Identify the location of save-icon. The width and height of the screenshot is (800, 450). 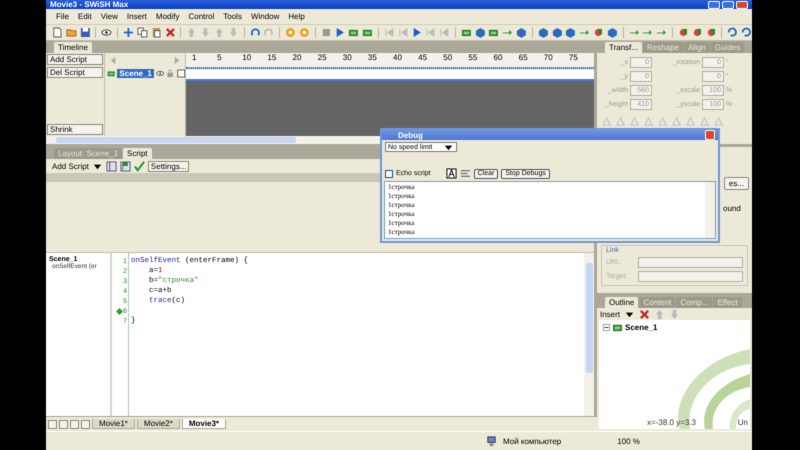
(85, 32).